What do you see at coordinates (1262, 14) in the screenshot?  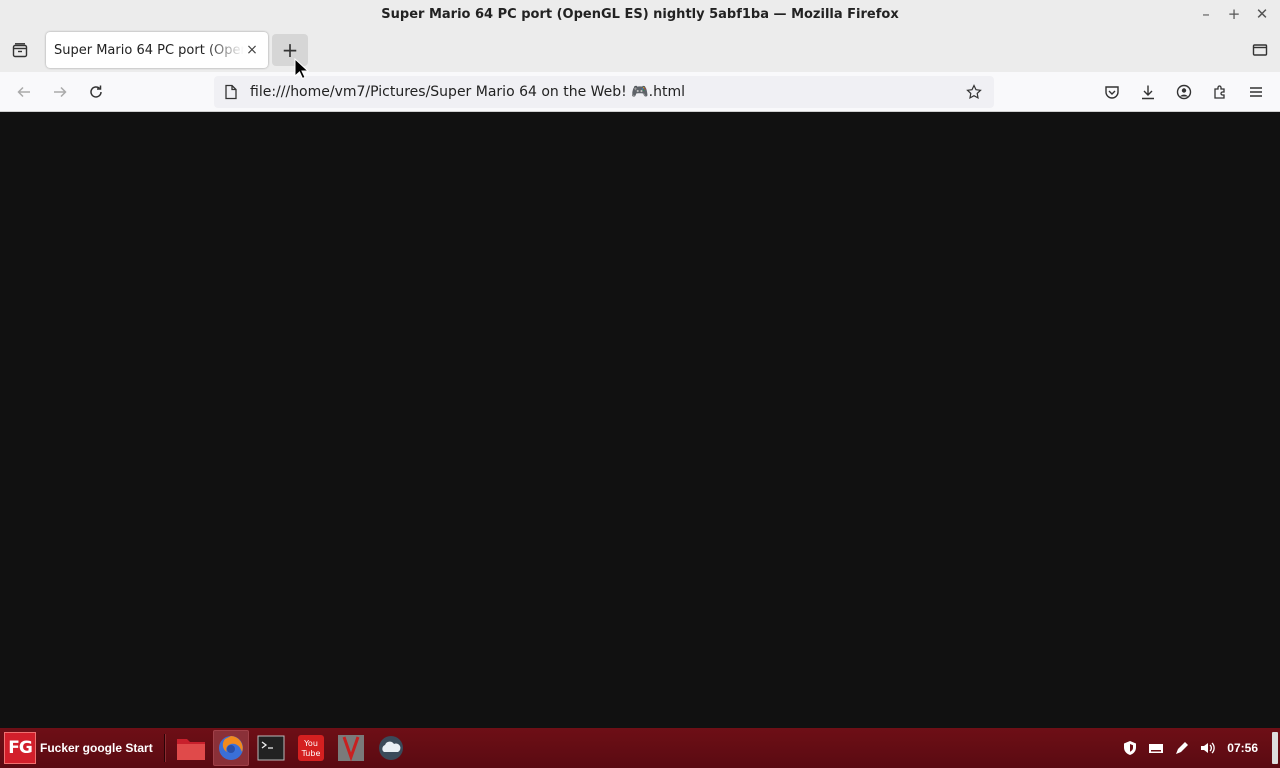 I see `close-window-button: ✕` at bounding box center [1262, 14].